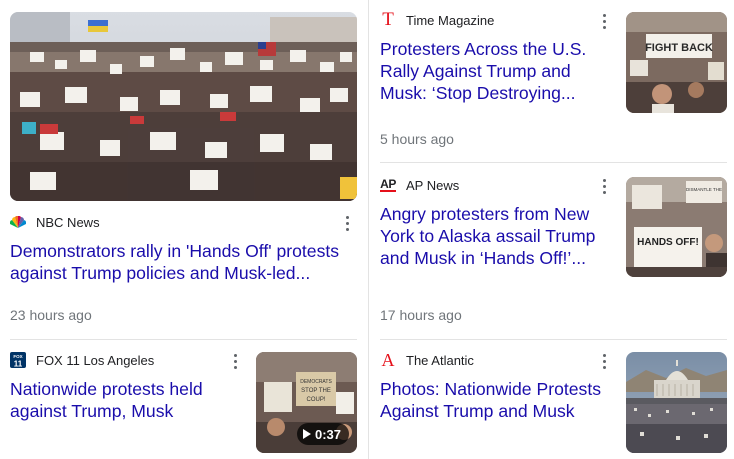 The width and height of the screenshot is (734, 459). What do you see at coordinates (18, 222) in the screenshot?
I see `nbc-peacock-icon` at bounding box center [18, 222].